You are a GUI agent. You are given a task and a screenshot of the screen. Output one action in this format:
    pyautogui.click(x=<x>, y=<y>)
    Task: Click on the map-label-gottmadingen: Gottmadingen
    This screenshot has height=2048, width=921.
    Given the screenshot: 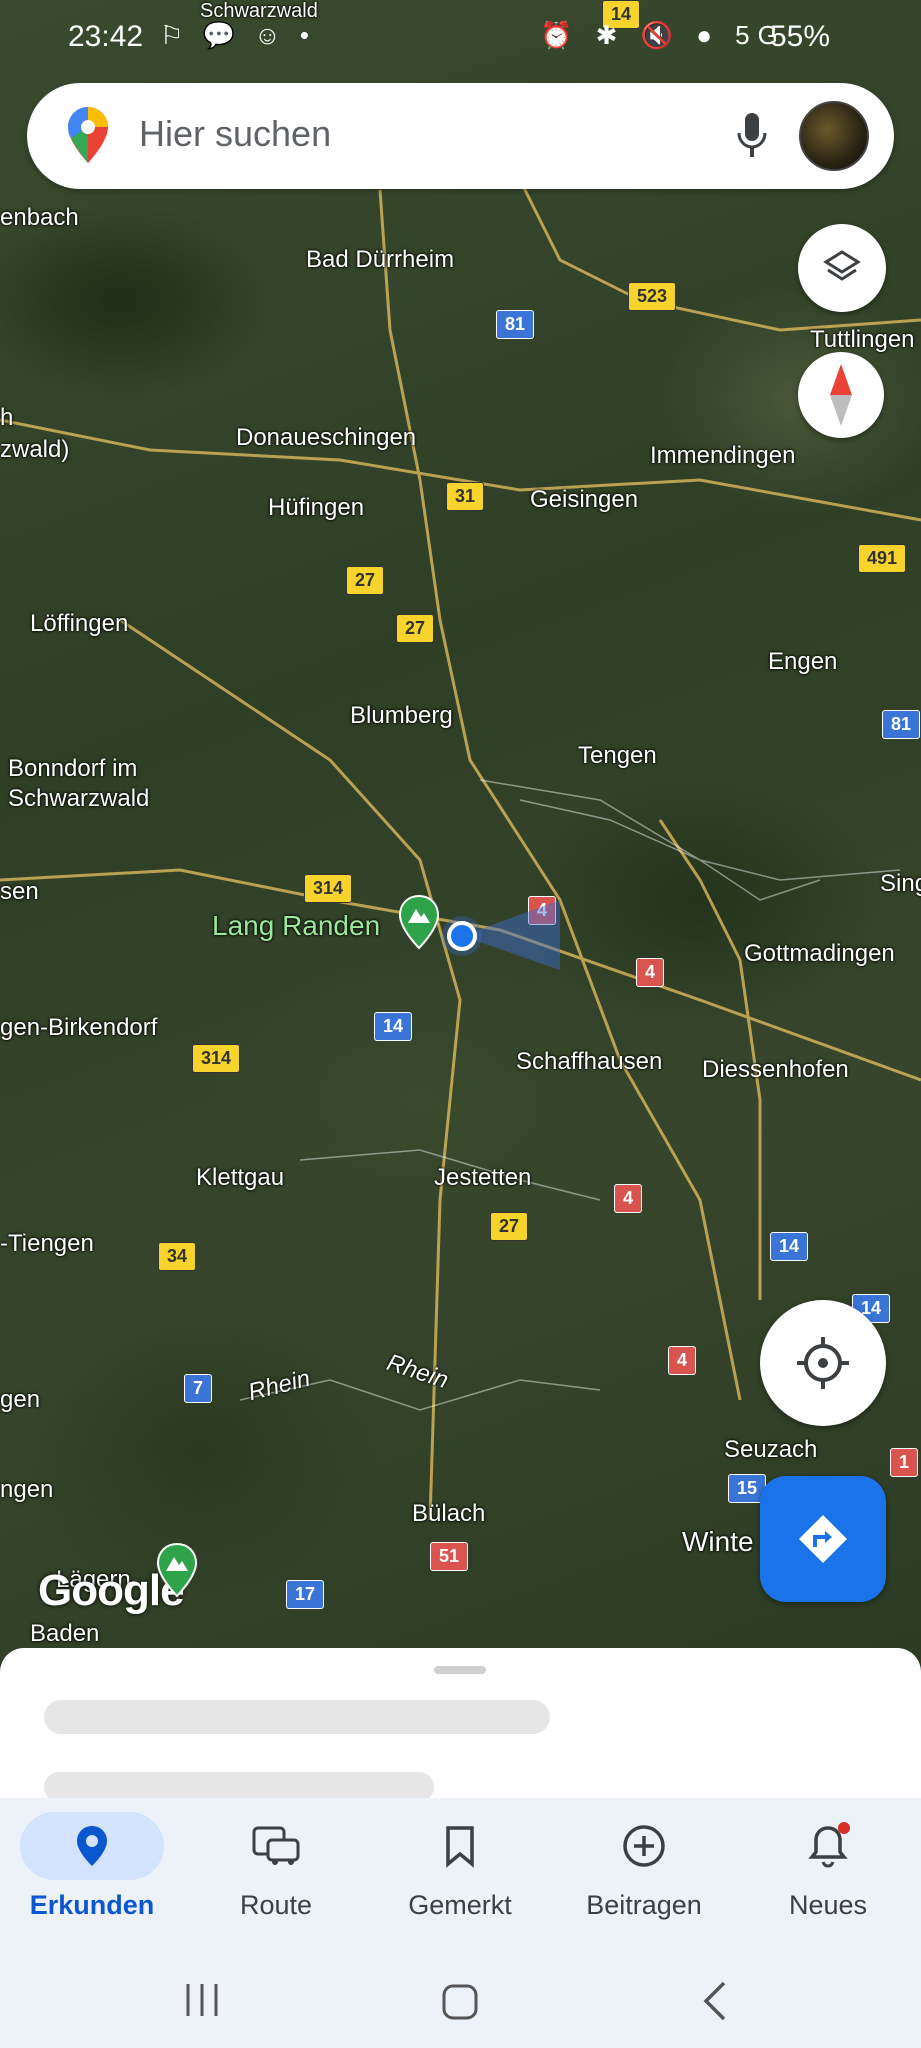 What is the action you would take?
    pyautogui.click(x=819, y=954)
    